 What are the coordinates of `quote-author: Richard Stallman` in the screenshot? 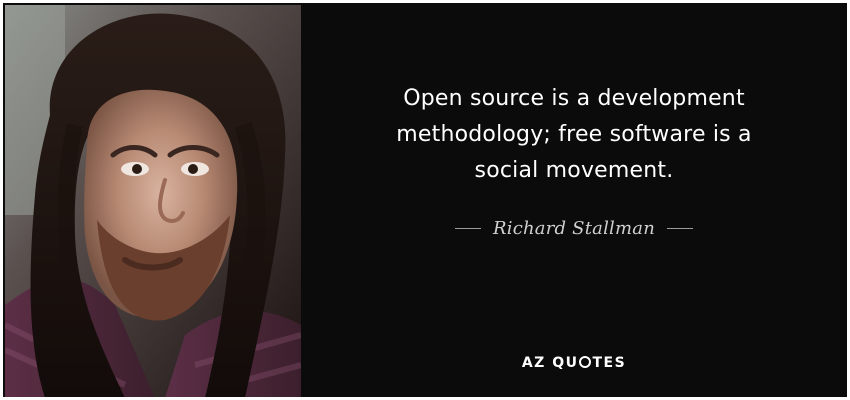 It's located at (574, 228).